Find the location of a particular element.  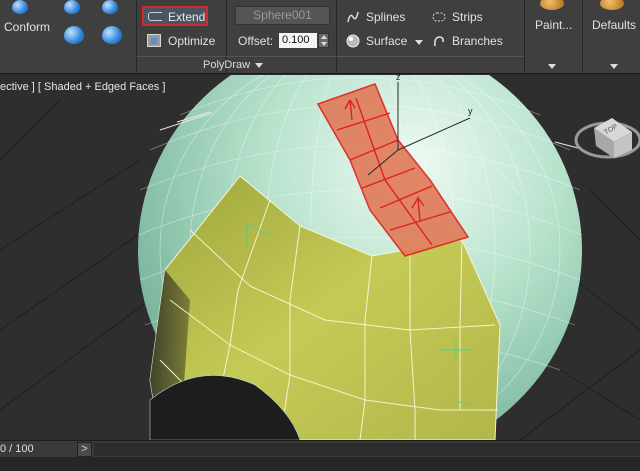

polydraw-dropdown-icon is located at coordinates (259, 65).